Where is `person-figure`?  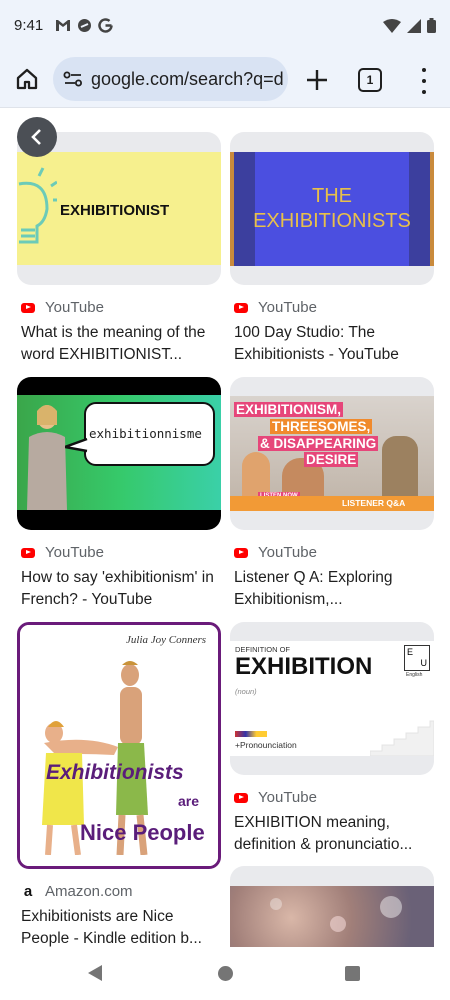
person-figure is located at coordinates (47, 457).